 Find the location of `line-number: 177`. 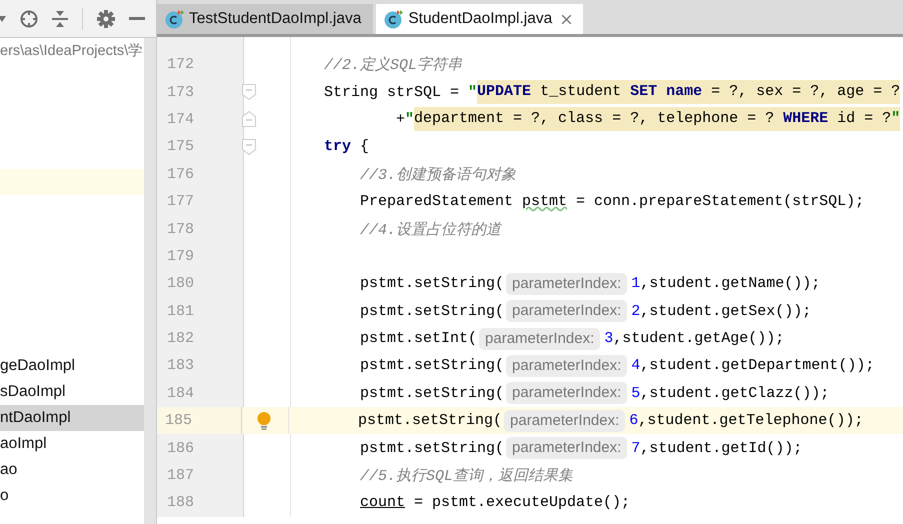

line-number: 177 is located at coordinates (180, 201).